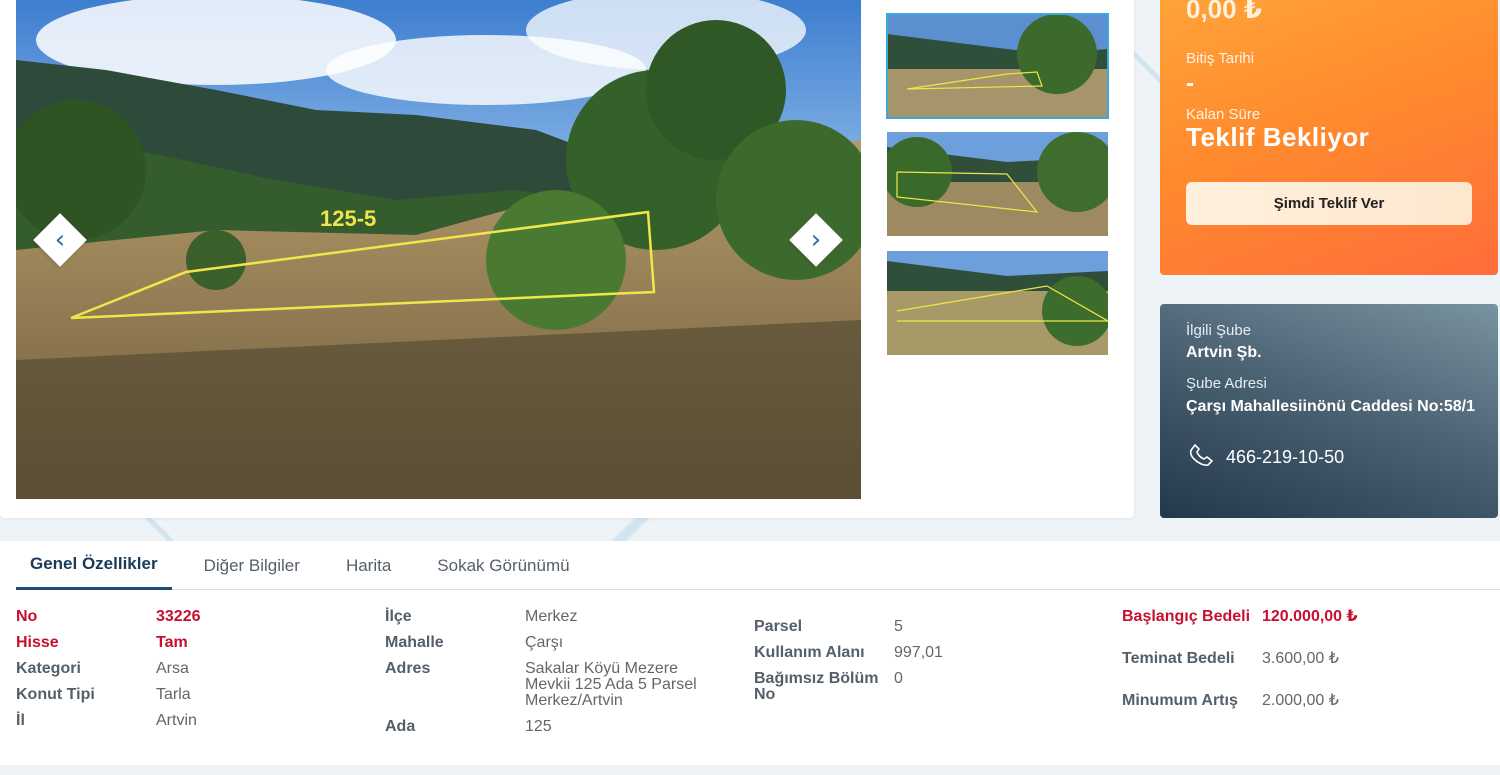 The width and height of the screenshot is (1500, 775). I want to click on next-photo-button: ›, so click(816, 240).